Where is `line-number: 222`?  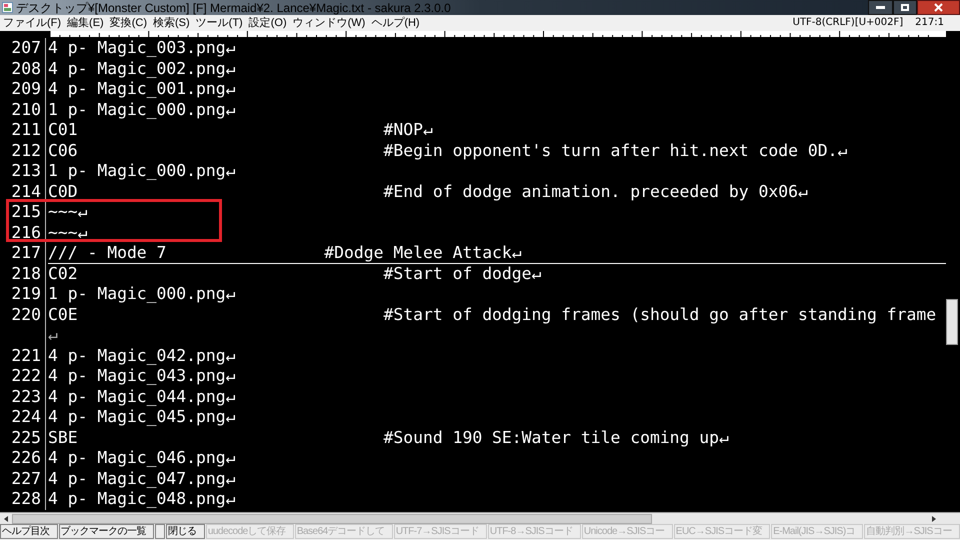
line-number: 222 is located at coordinates (23, 376).